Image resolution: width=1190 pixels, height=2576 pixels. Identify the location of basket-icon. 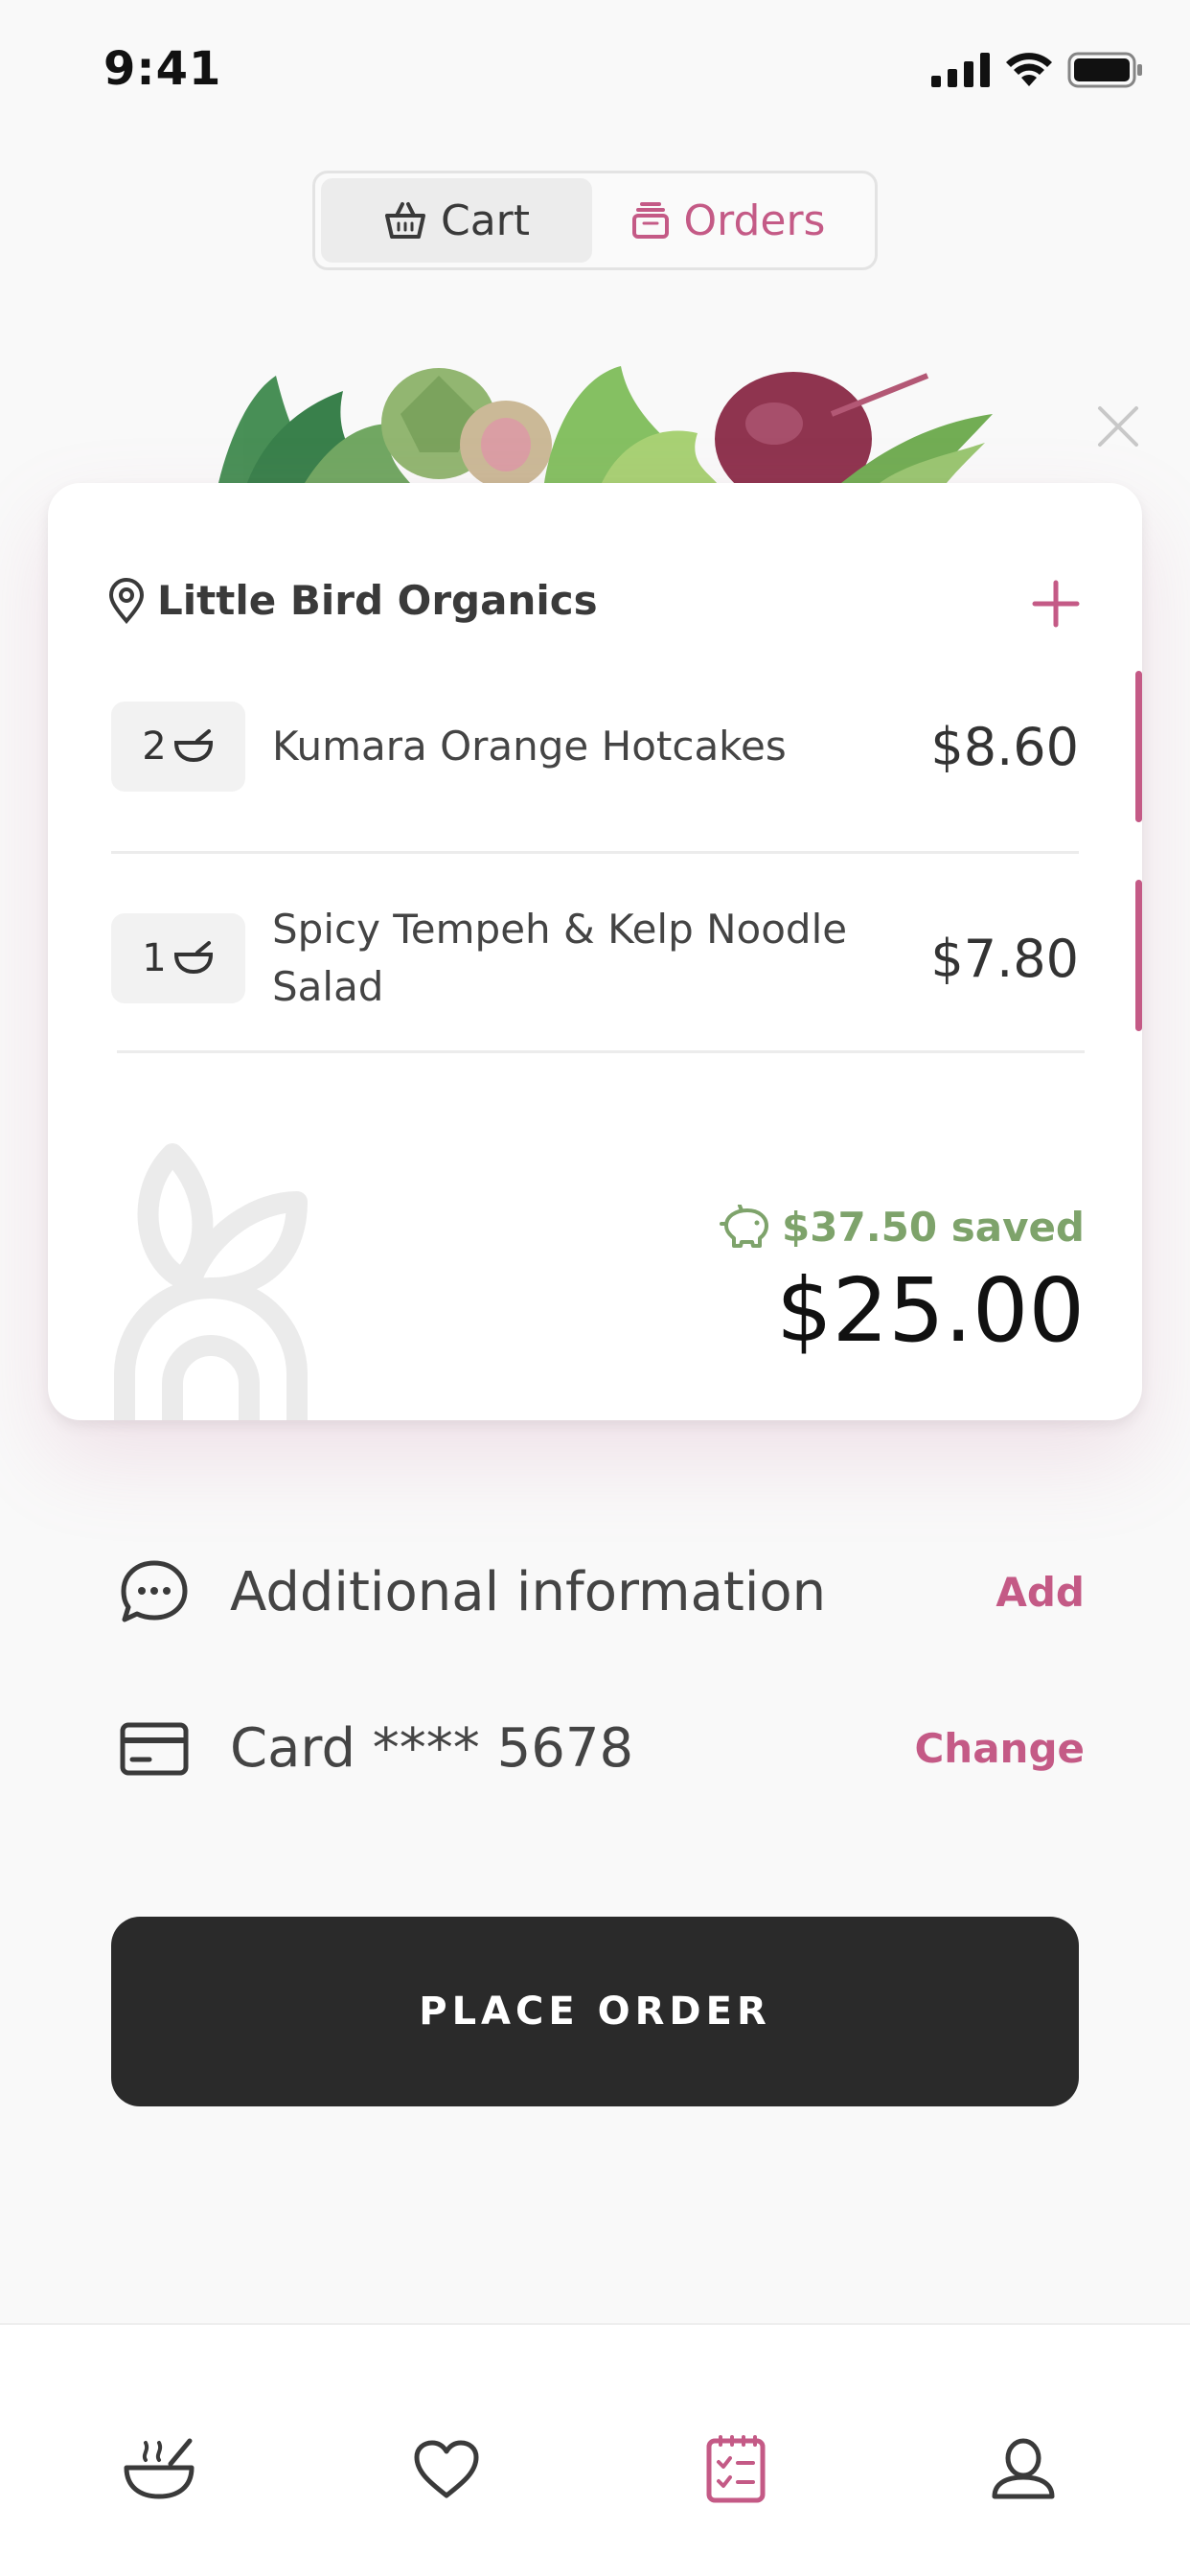
(405, 220).